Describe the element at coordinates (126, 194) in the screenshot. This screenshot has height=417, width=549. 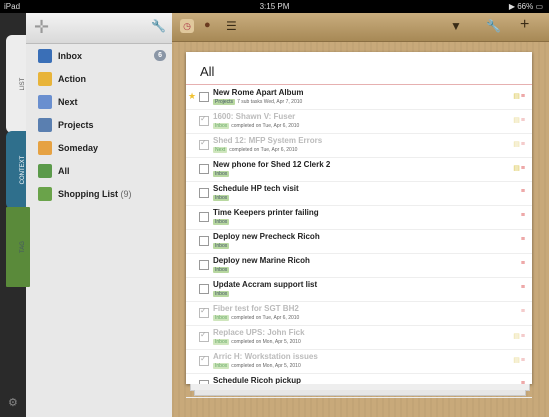
I see `sidebar-item-count: (9)` at that location.